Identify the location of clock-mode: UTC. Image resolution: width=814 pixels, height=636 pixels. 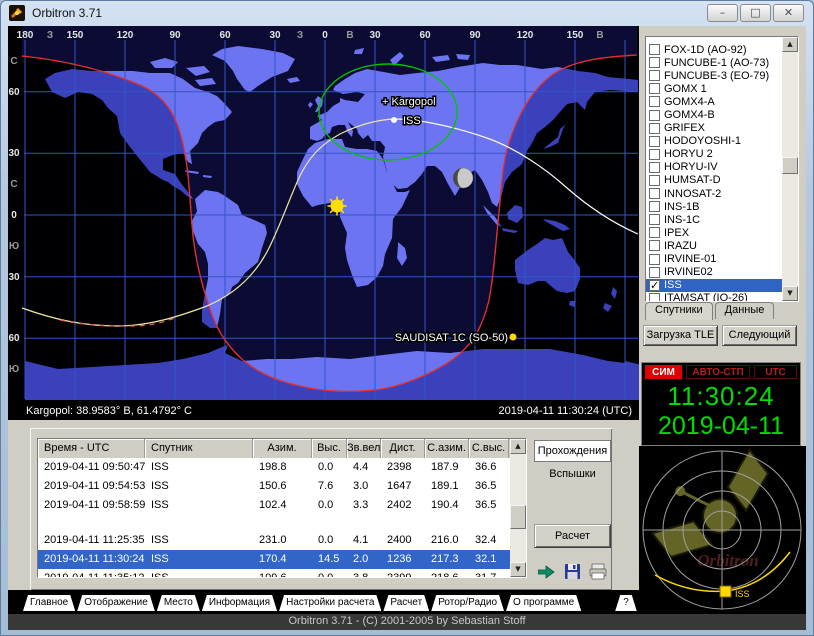
(775, 372).